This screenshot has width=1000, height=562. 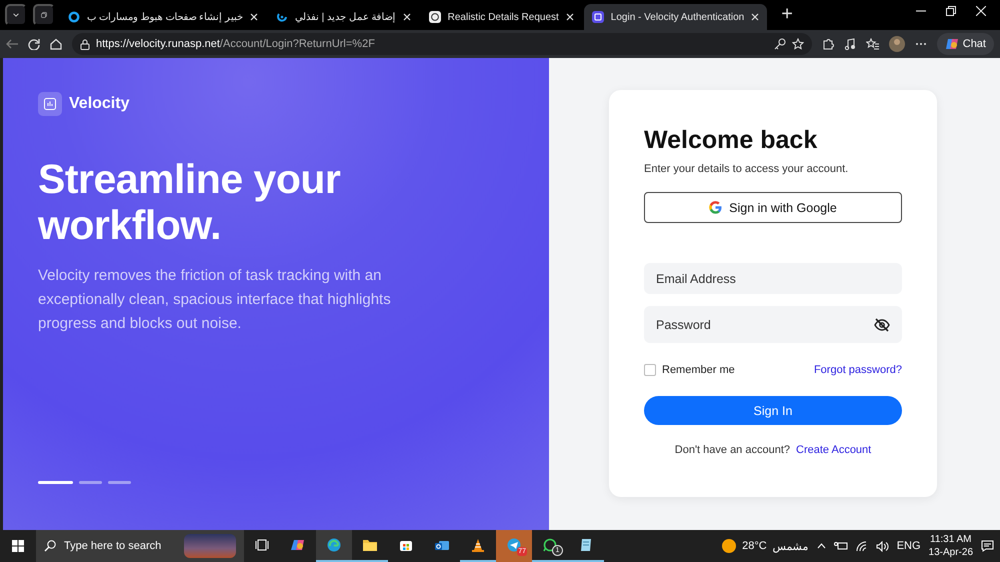 What do you see at coordinates (12, 44) in the screenshot?
I see `back-arrow-icon` at bounding box center [12, 44].